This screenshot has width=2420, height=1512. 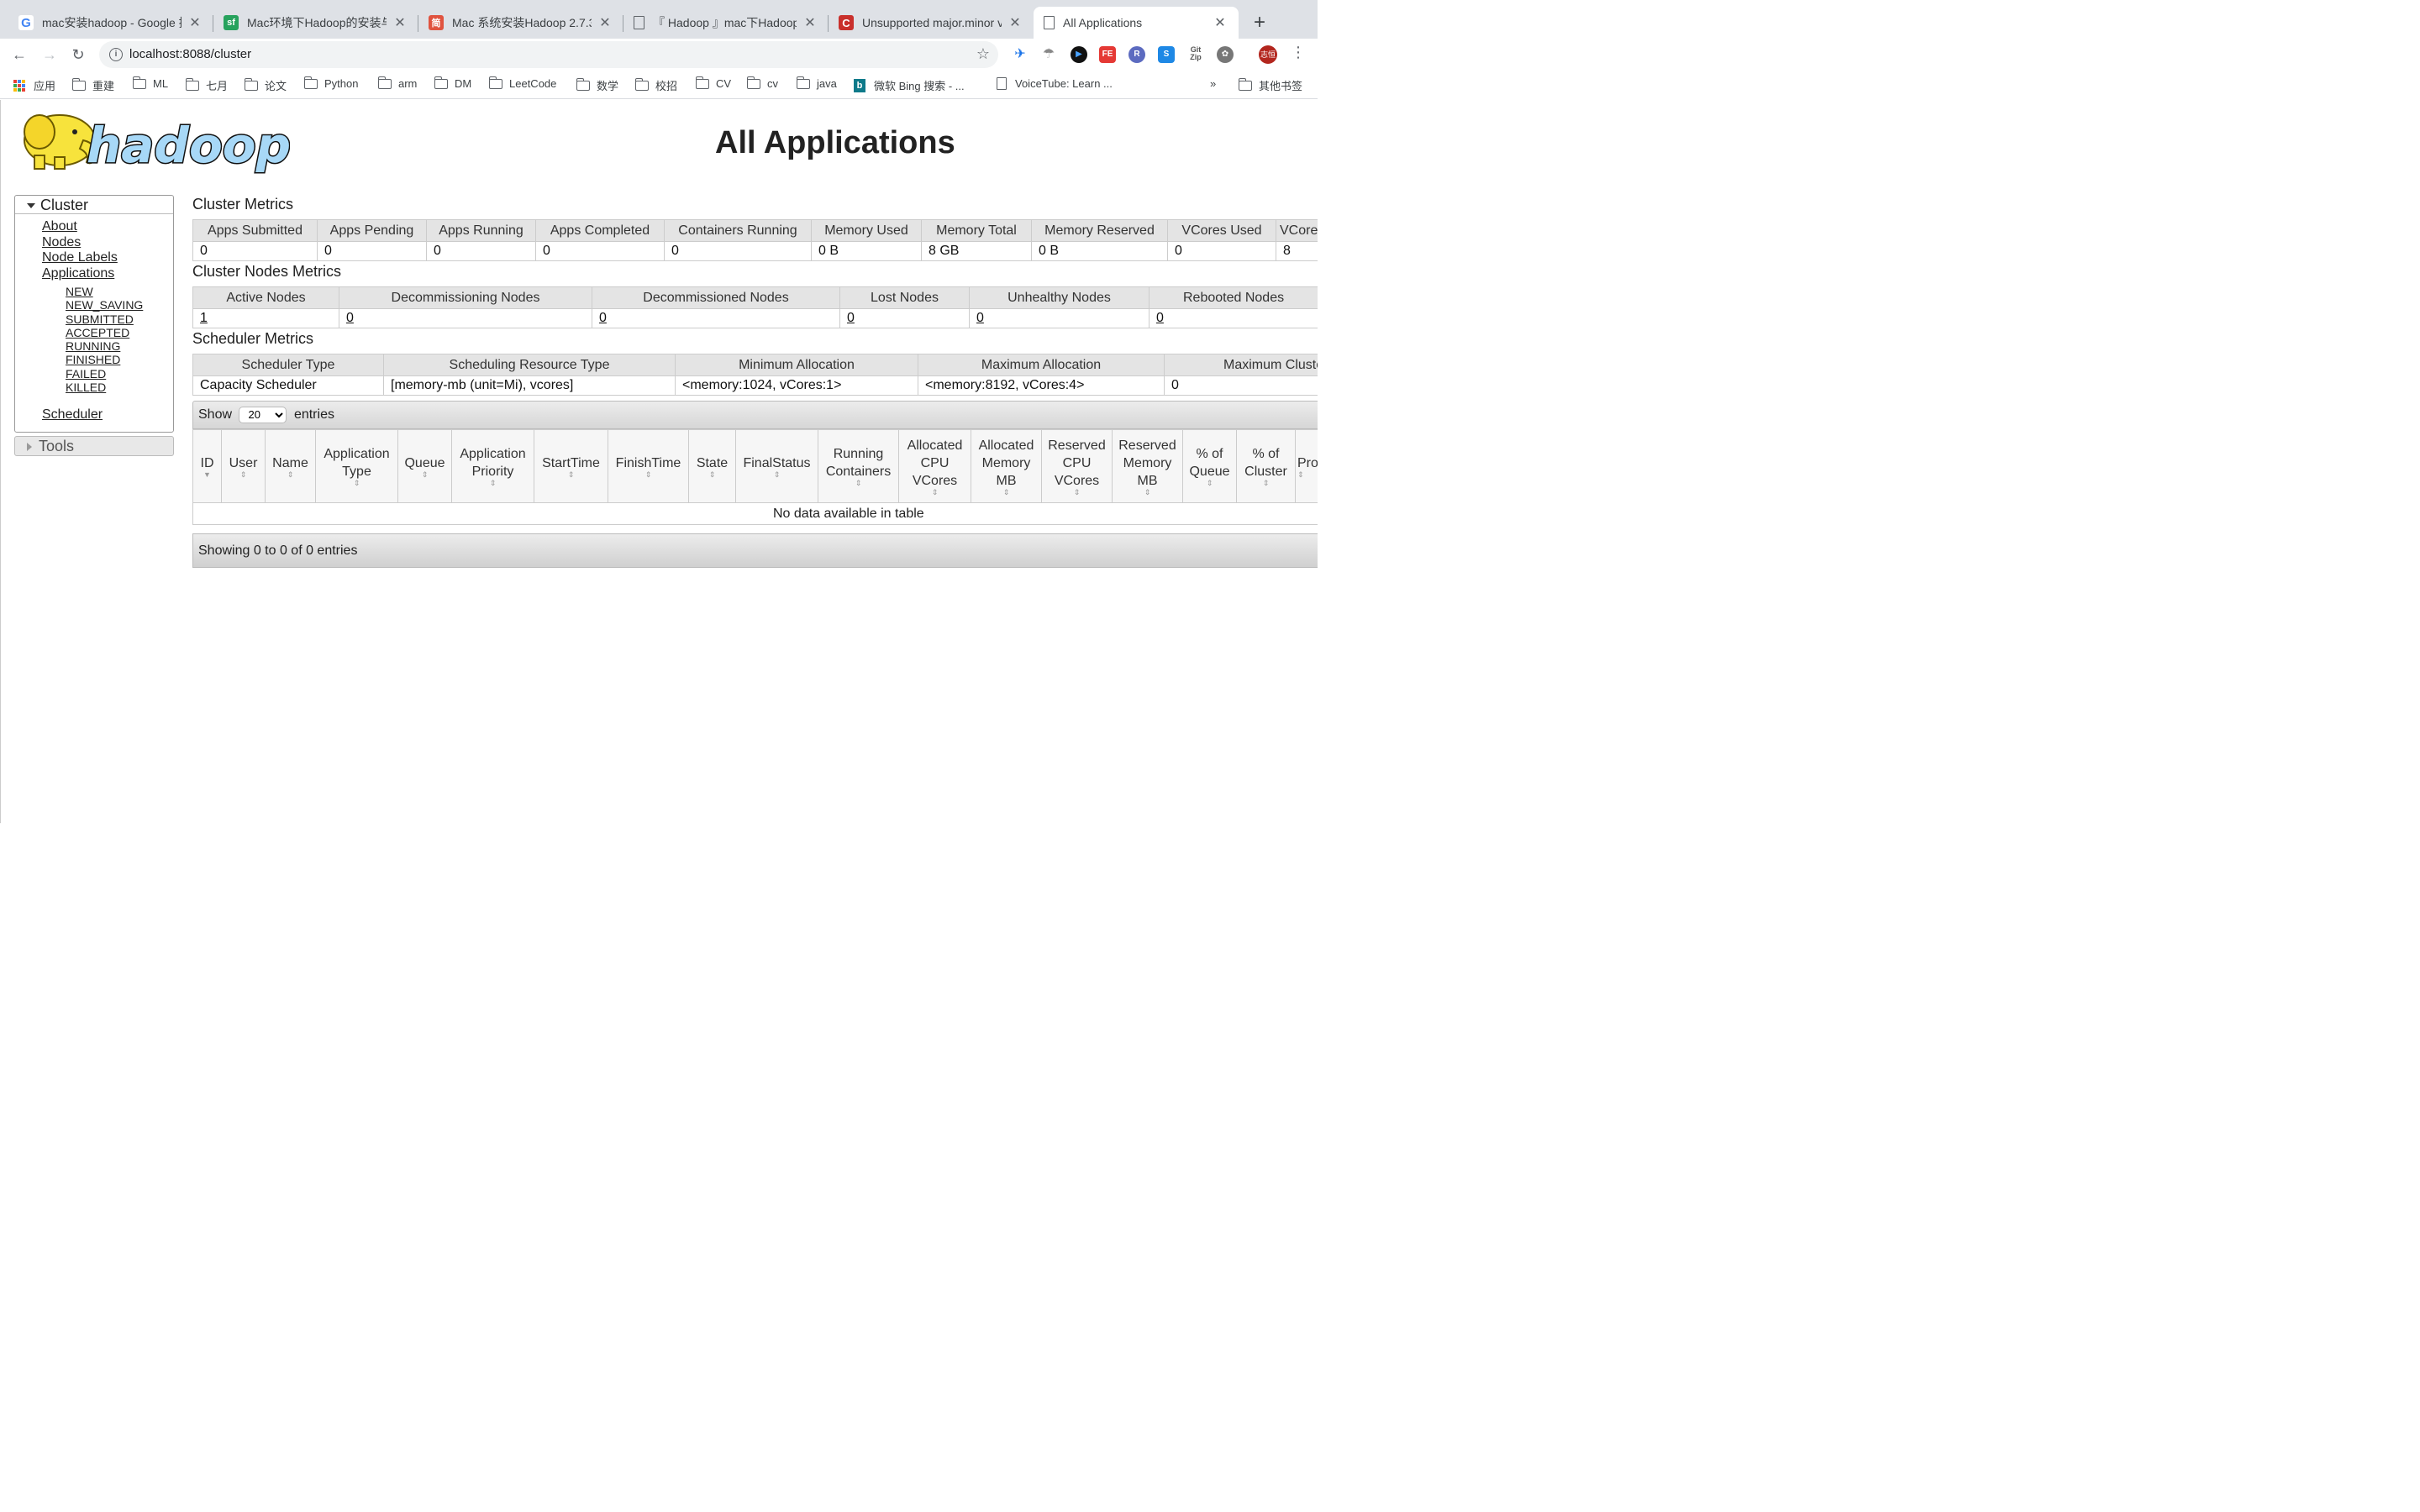 What do you see at coordinates (120, 305) in the screenshot?
I see `nav-link-state-new-saving: NEW_SAVING` at bounding box center [120, 305].